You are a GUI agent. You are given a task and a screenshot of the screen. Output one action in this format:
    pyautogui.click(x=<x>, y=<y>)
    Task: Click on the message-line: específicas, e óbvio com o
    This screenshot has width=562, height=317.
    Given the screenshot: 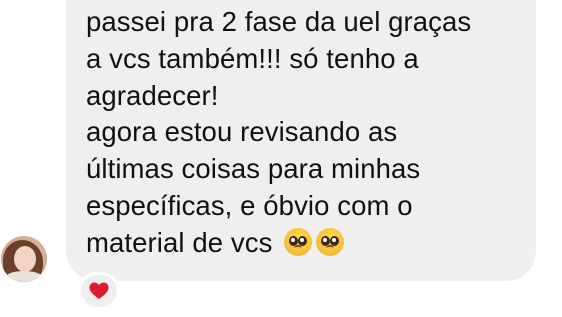 What is the action you would take?
    pyautogui.click(x=249, y=205)
    